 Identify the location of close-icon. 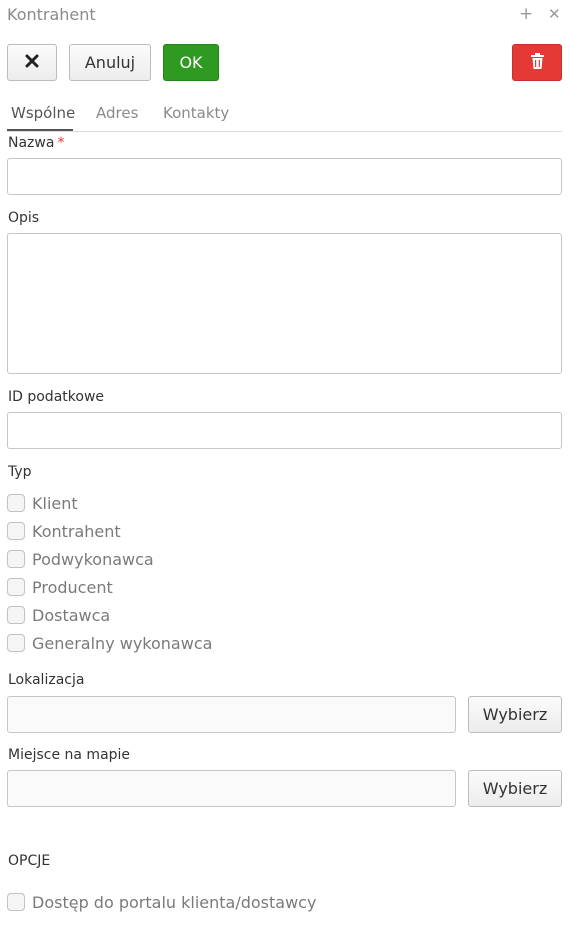
(32, 62).